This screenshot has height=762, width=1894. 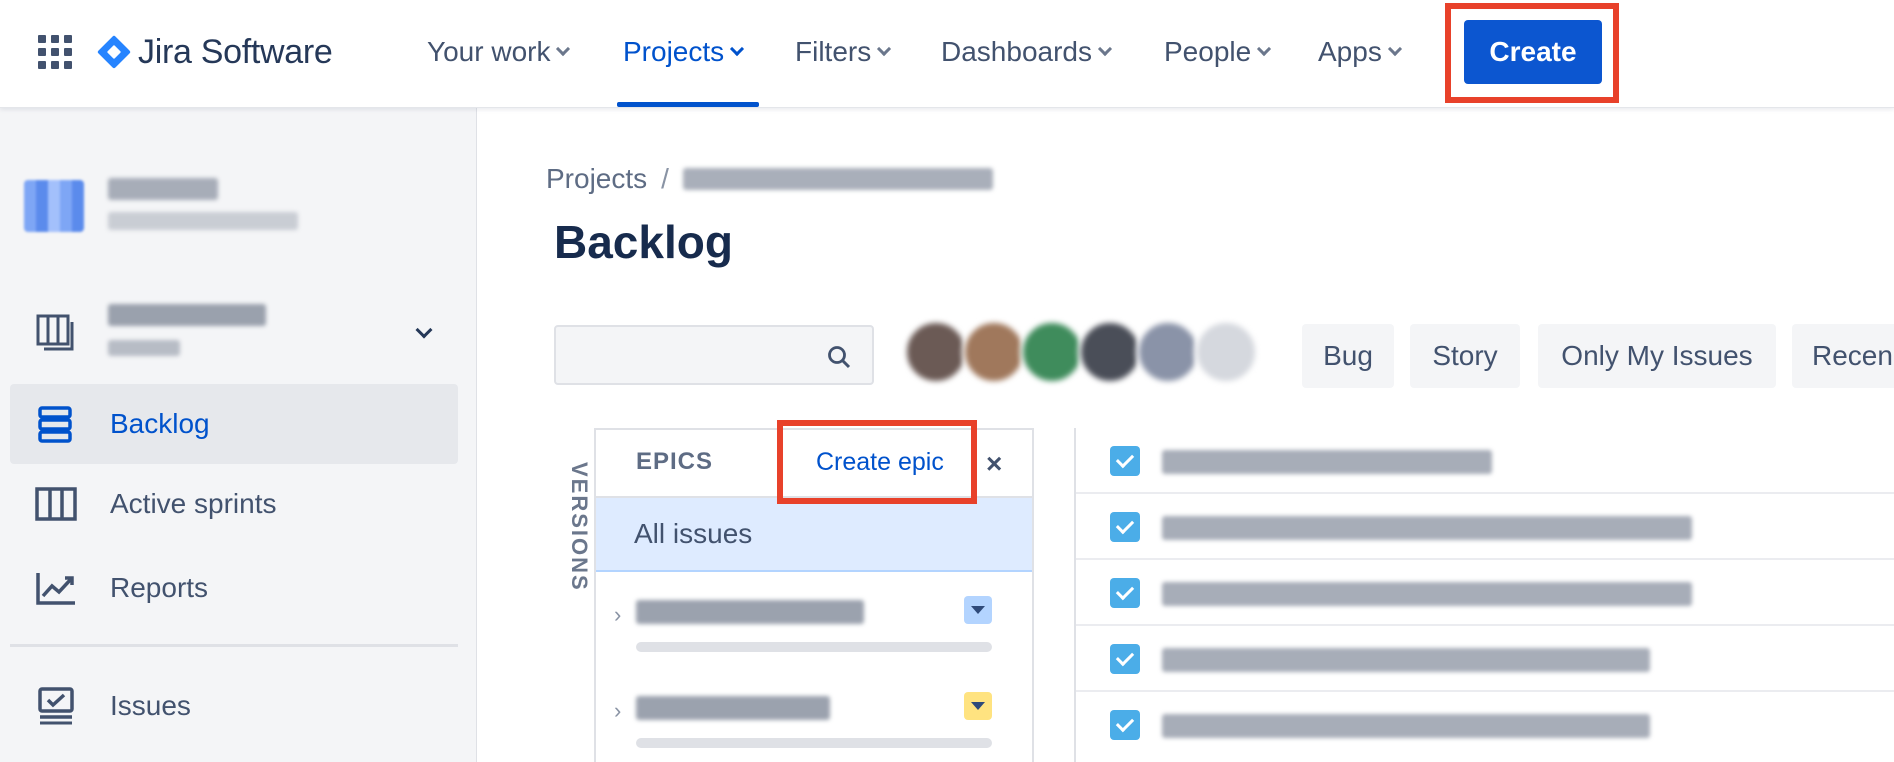 I want to click on page-title: Backlog, so click(x=643, y=242).